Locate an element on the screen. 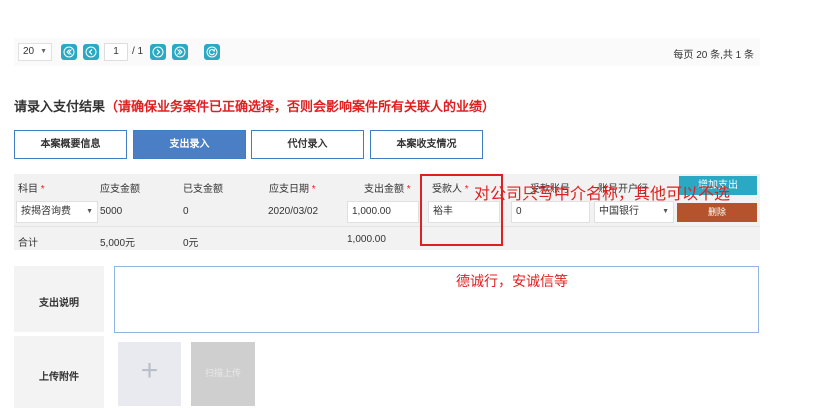 This screenshot has height=408, width=823. tab-expense-entry: 支出录入 is located at coordinates (189, 144).